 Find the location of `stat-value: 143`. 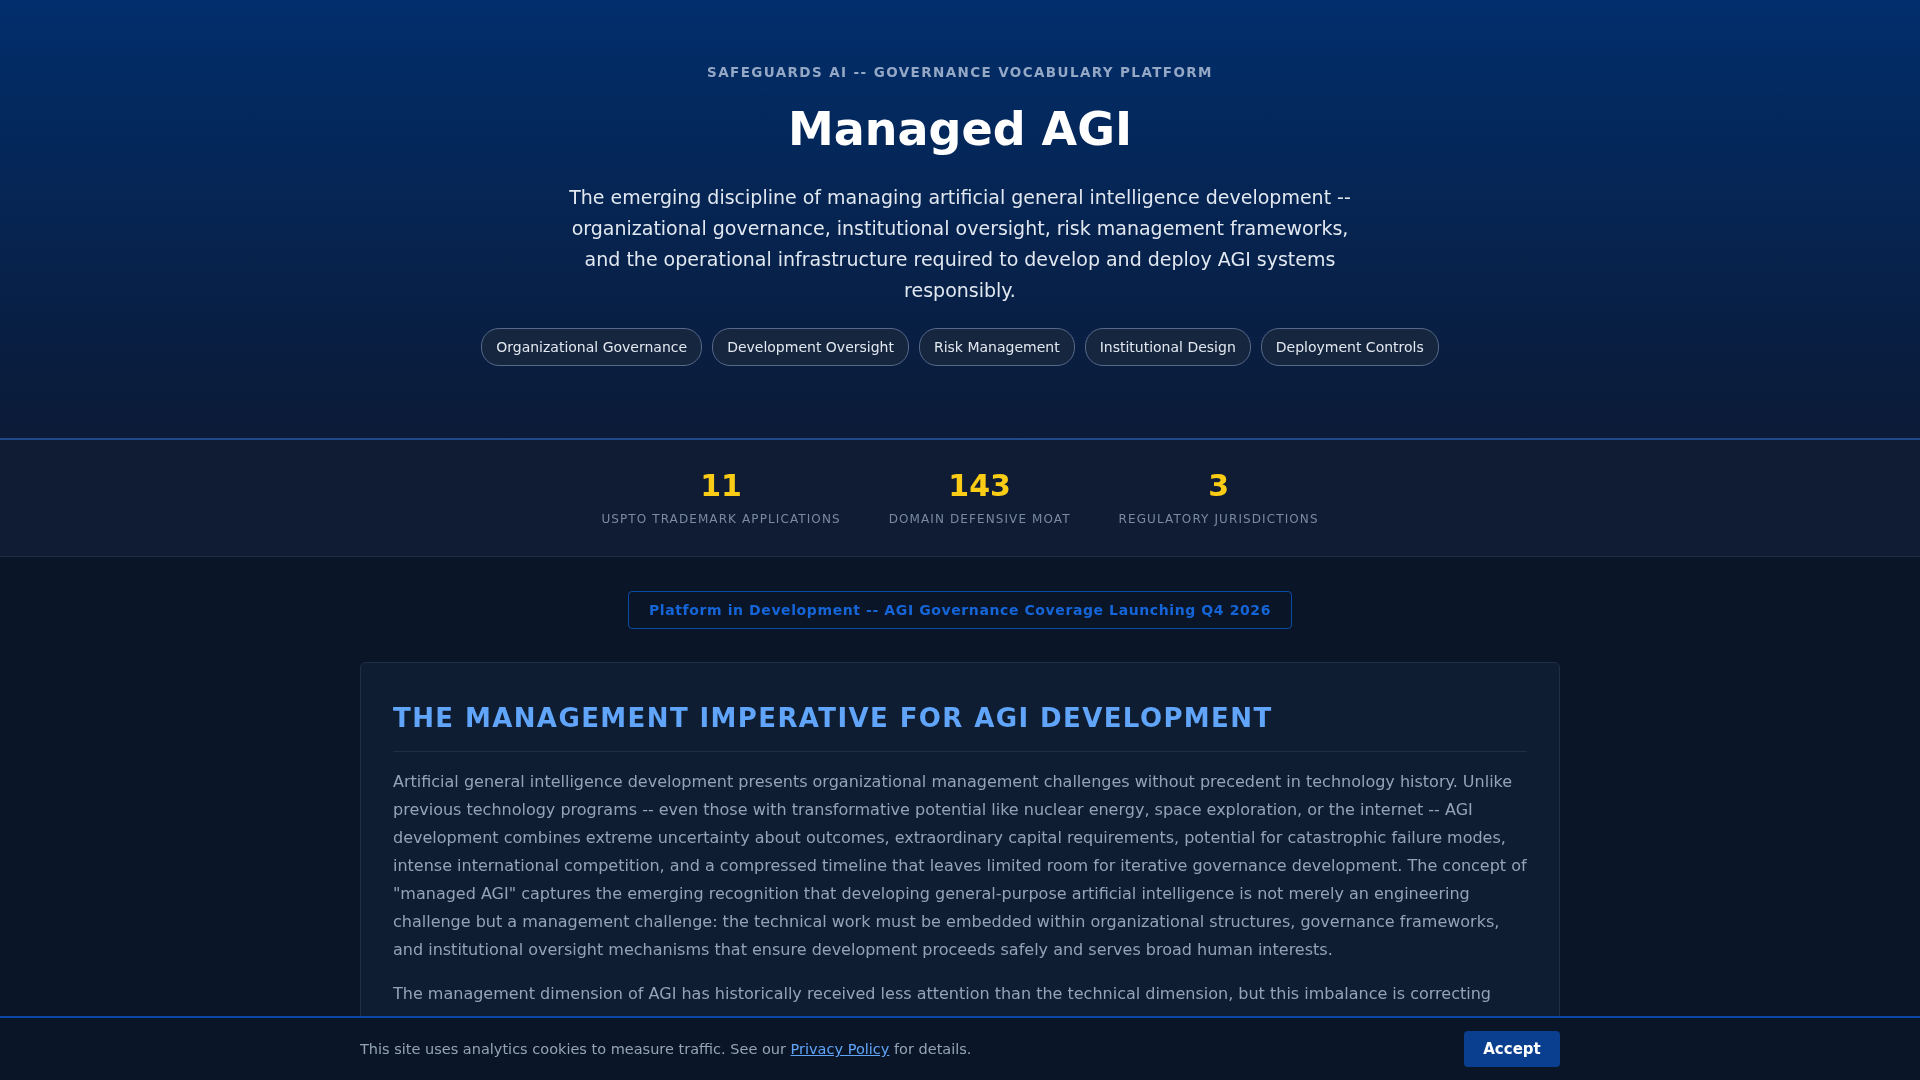

stat-value: 143 is located at coordinates (979, 486).